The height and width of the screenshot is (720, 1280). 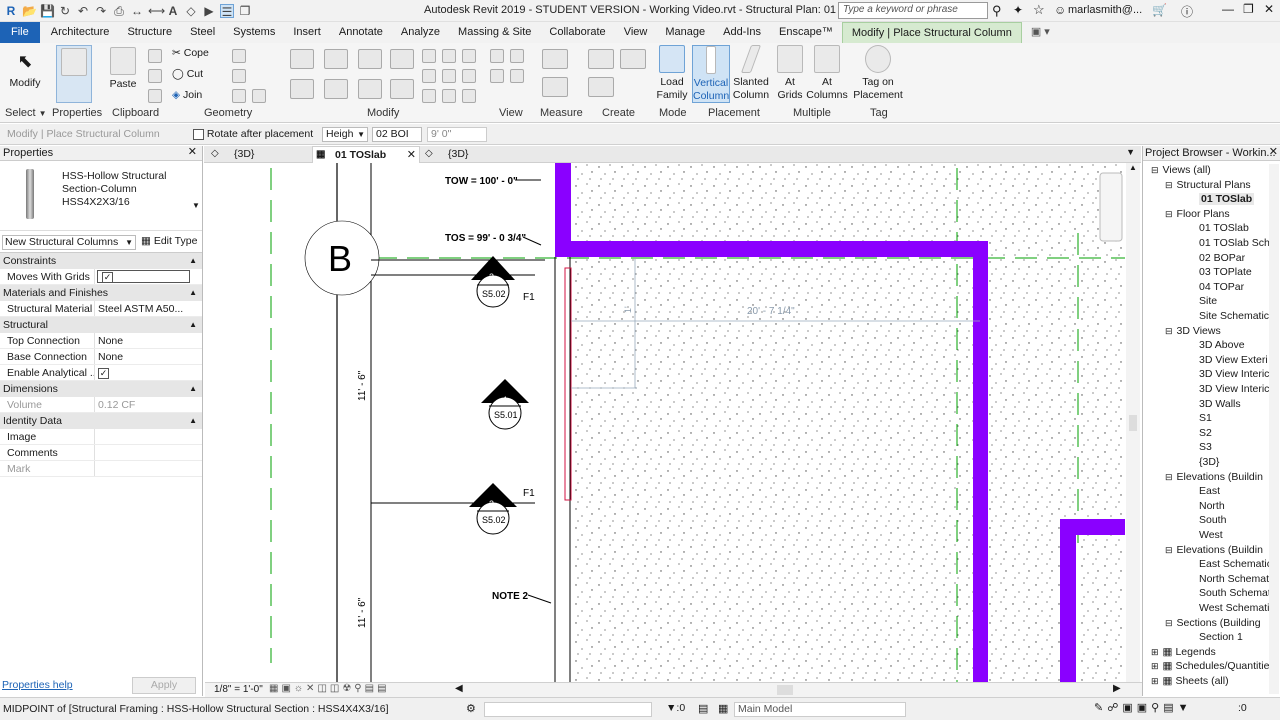 What do you see at coordinates (1193, 331) in the screenshot?
I see `browser-item: ⊟ 3D Views` at bounding box center [1193, 331].